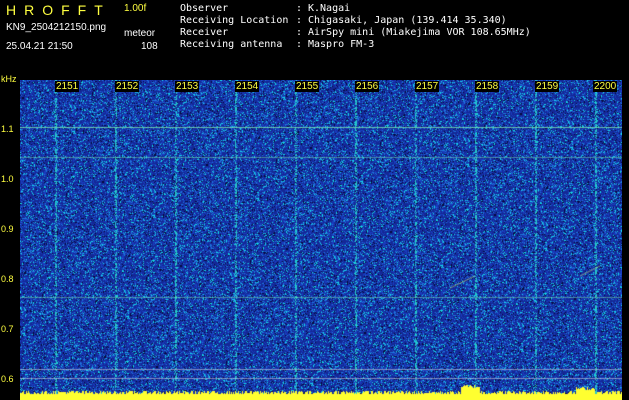 This screenshot has height=400, width=629. I want to click on info-label: Observer, so click(204, 8).